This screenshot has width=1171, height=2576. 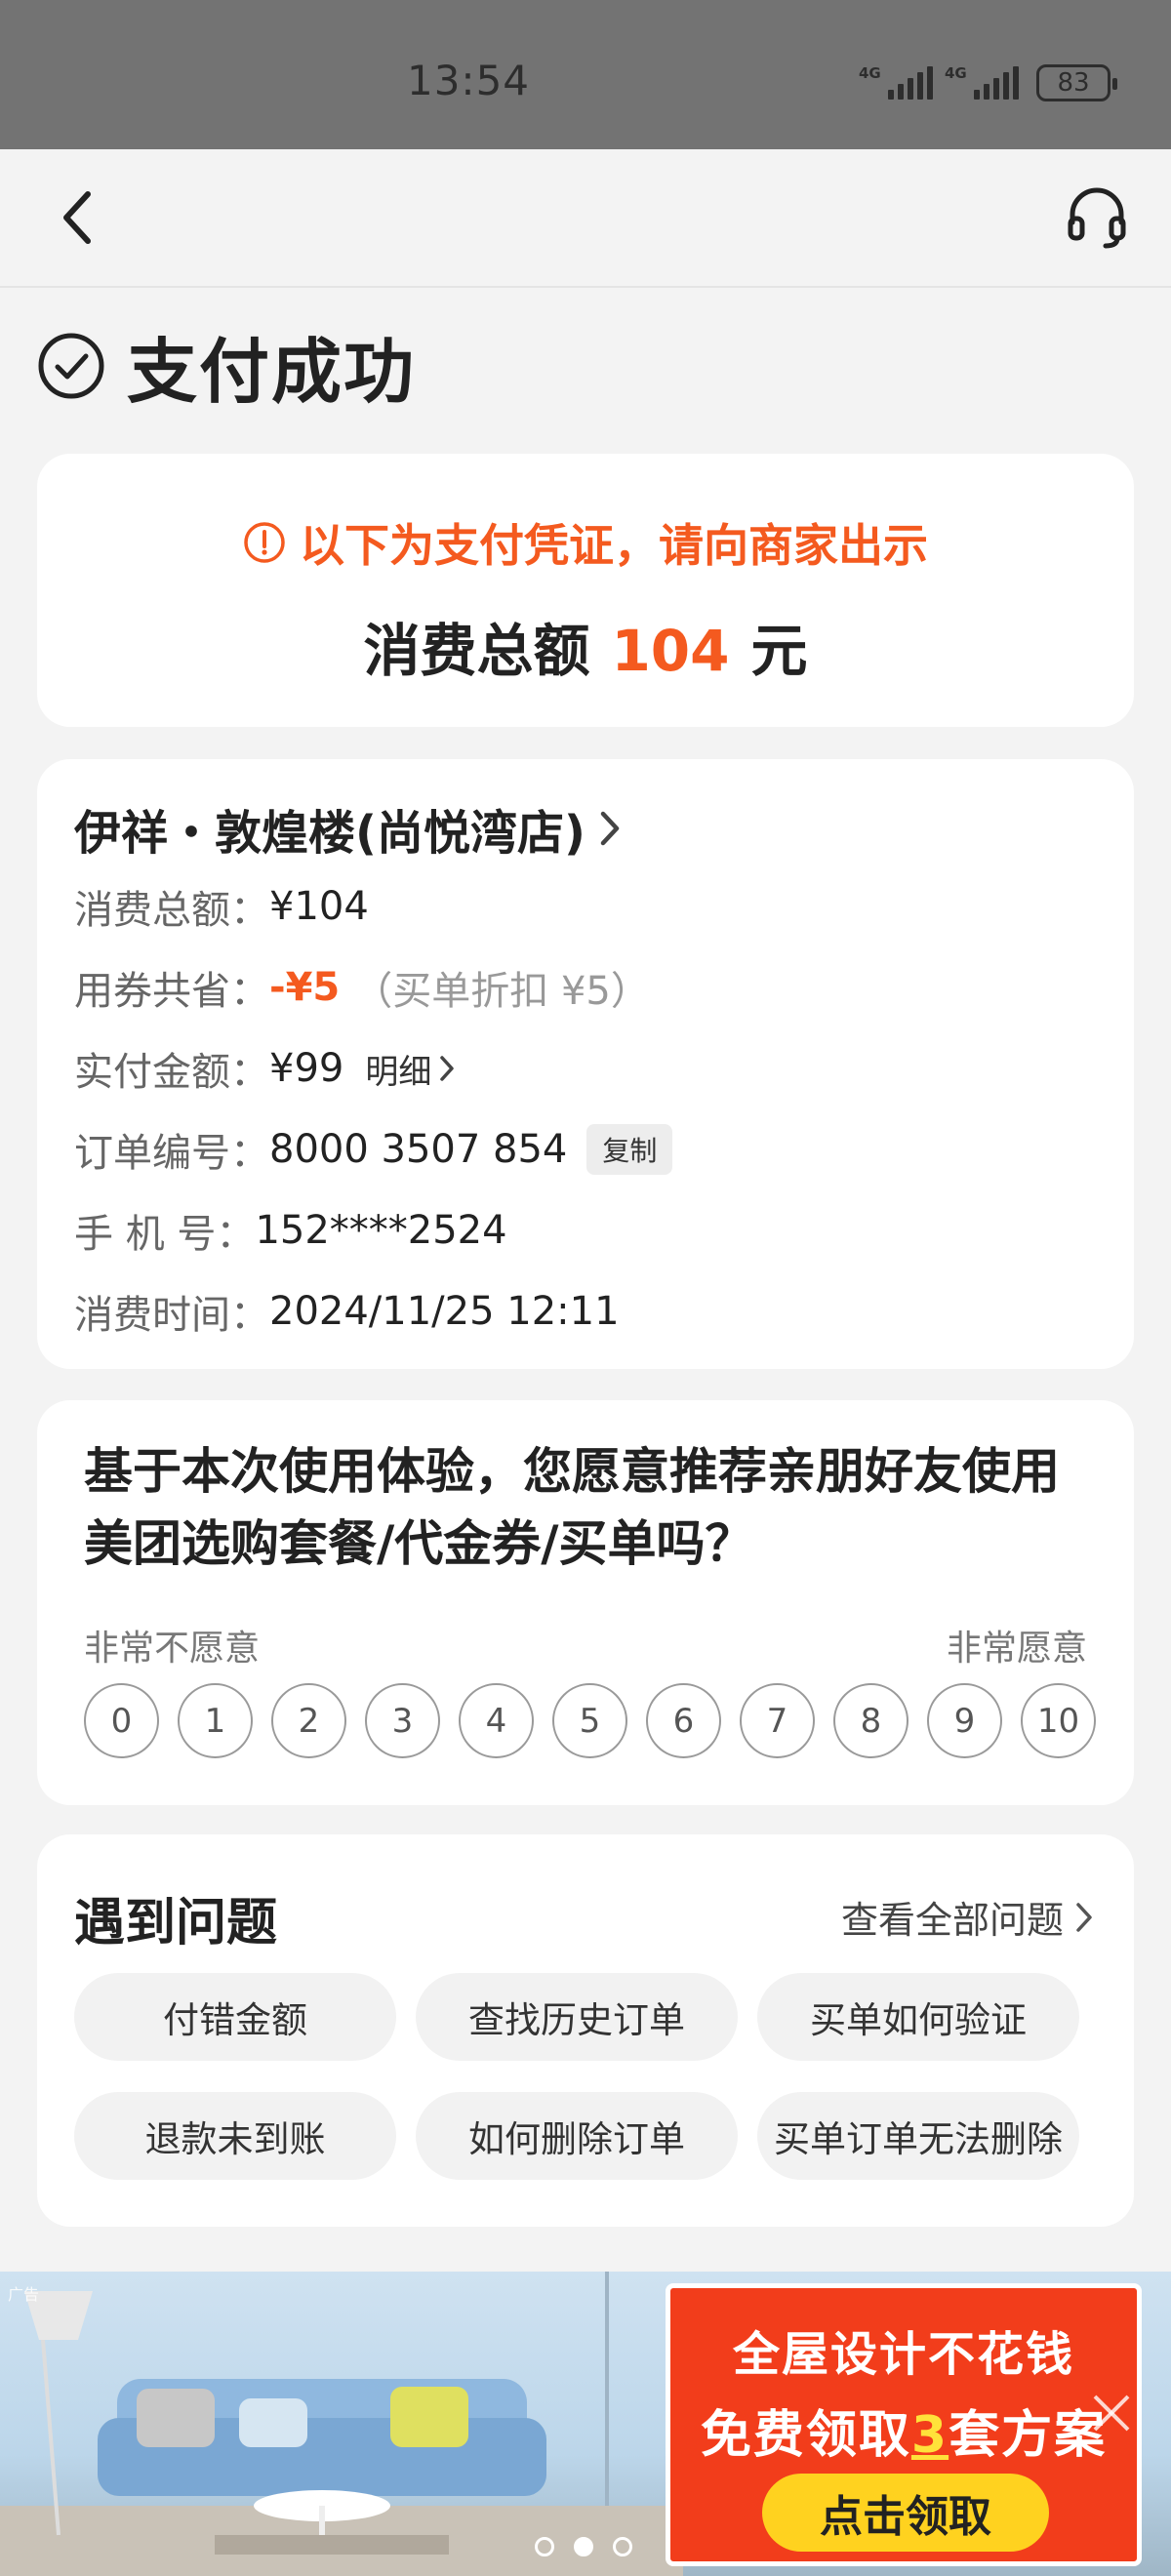 What do you see at coordinates (777, 1720) in the screenshot?
I see `score-option: 7` at bounding box center [777, 1720].